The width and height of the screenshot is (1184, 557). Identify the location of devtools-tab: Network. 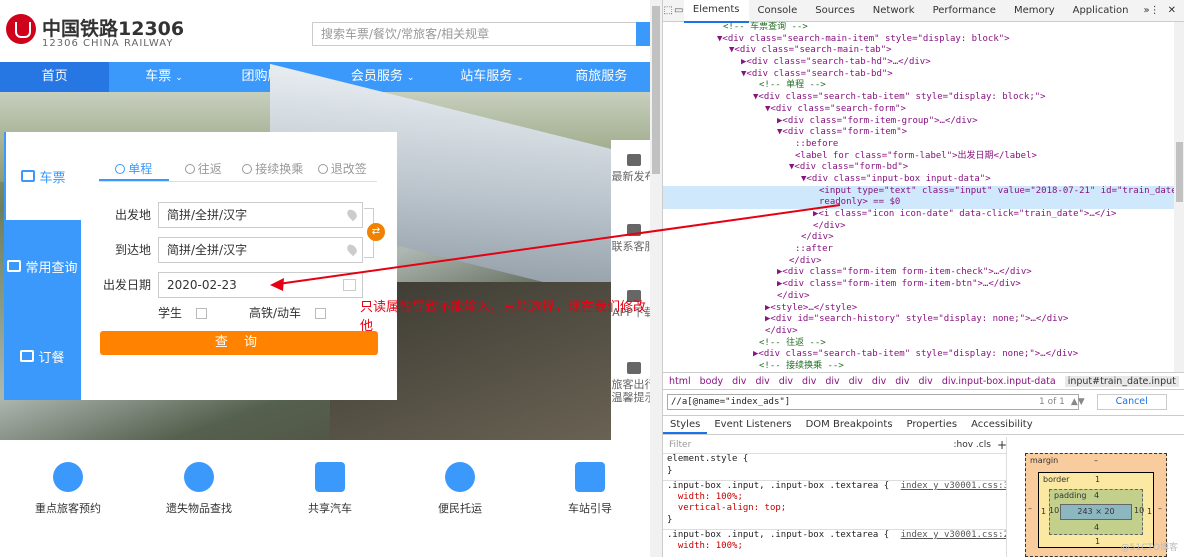
(894, 11).